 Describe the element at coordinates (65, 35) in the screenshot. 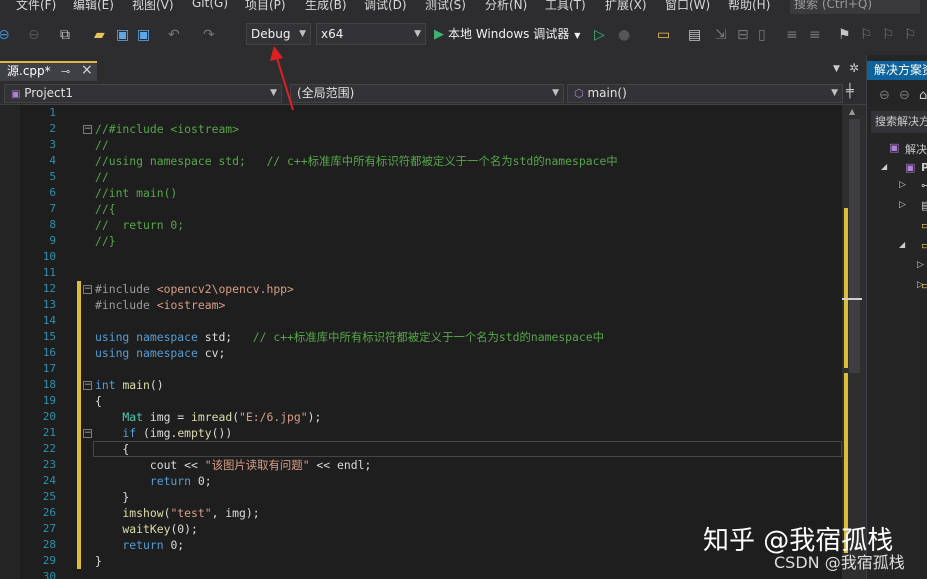

I see `new-item-icon: ⧉` at that location.